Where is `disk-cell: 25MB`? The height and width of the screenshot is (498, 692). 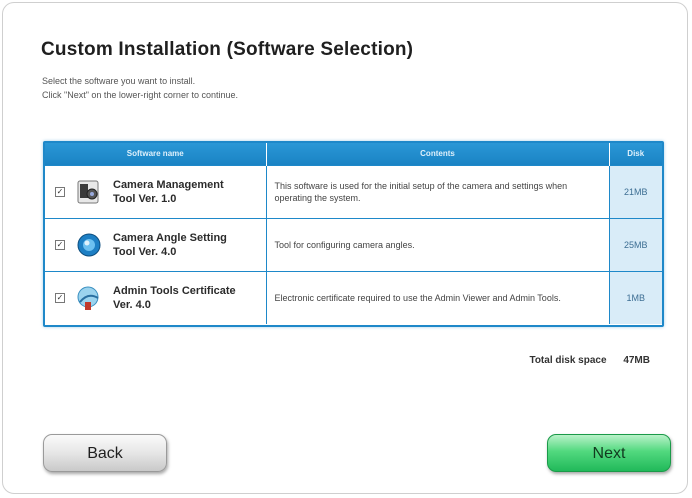 disk-cell: 25MB is located at coordinates (635, 244).